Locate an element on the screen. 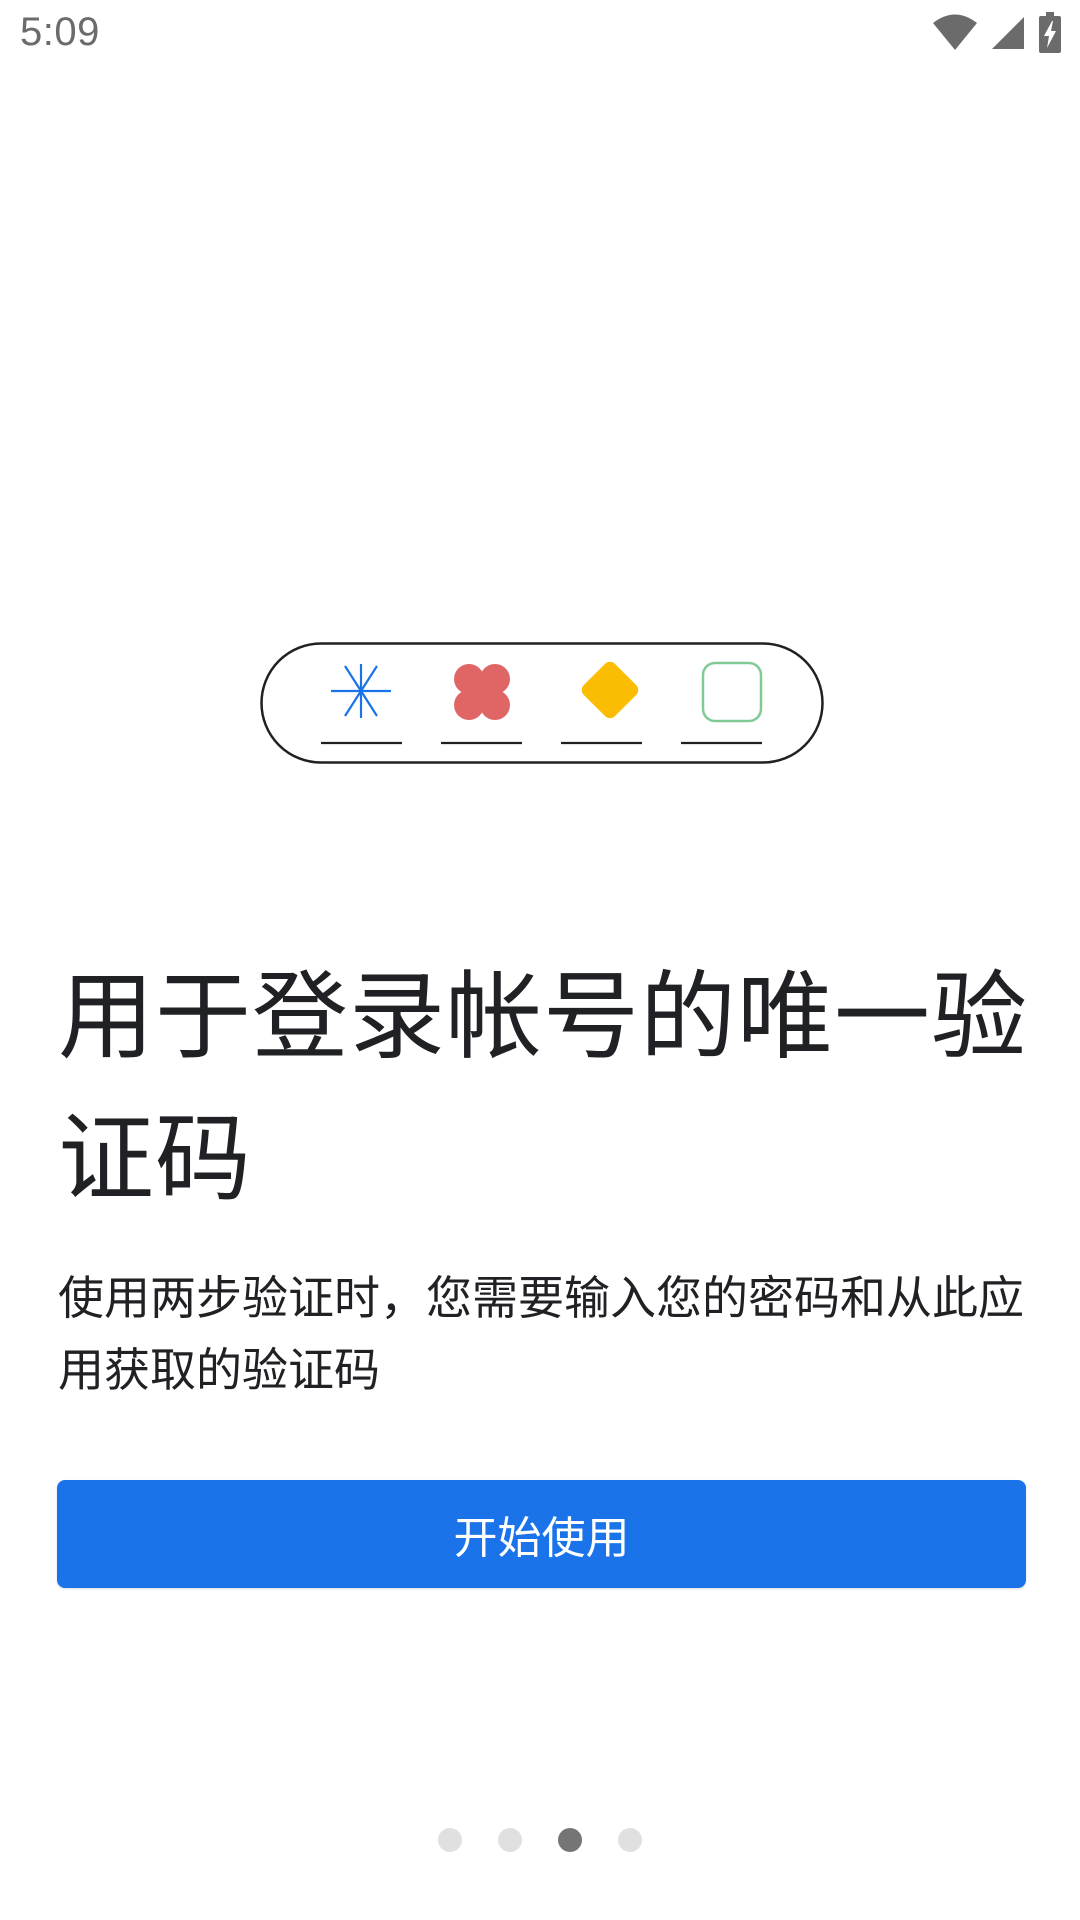 The width and height of the screenshot is (1080, 1920). status-icons is located at coordinates (997, 35).